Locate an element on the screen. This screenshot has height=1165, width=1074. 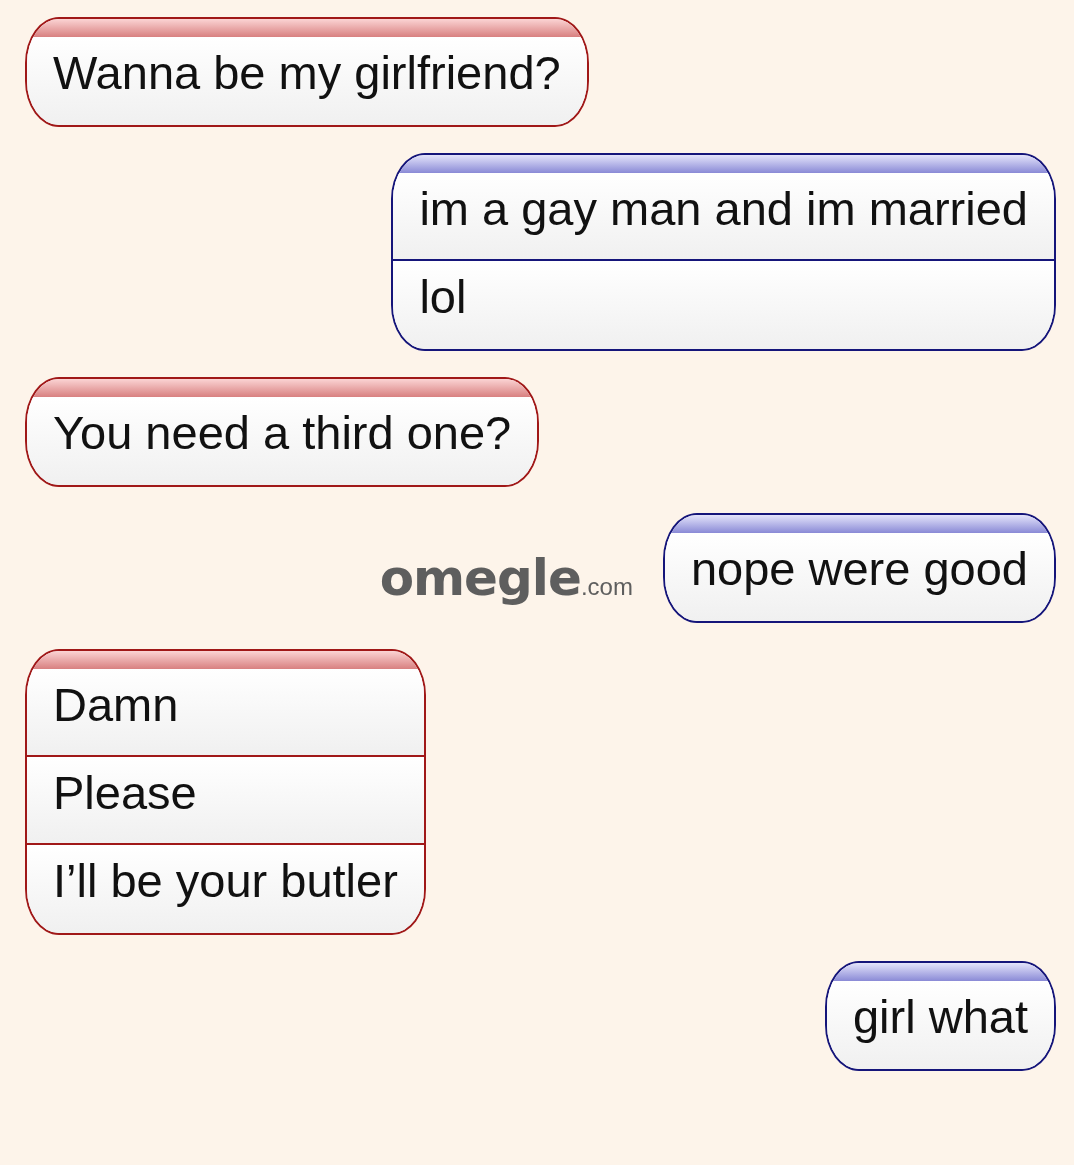
message-text: Please is located at coordinates (225, 799).